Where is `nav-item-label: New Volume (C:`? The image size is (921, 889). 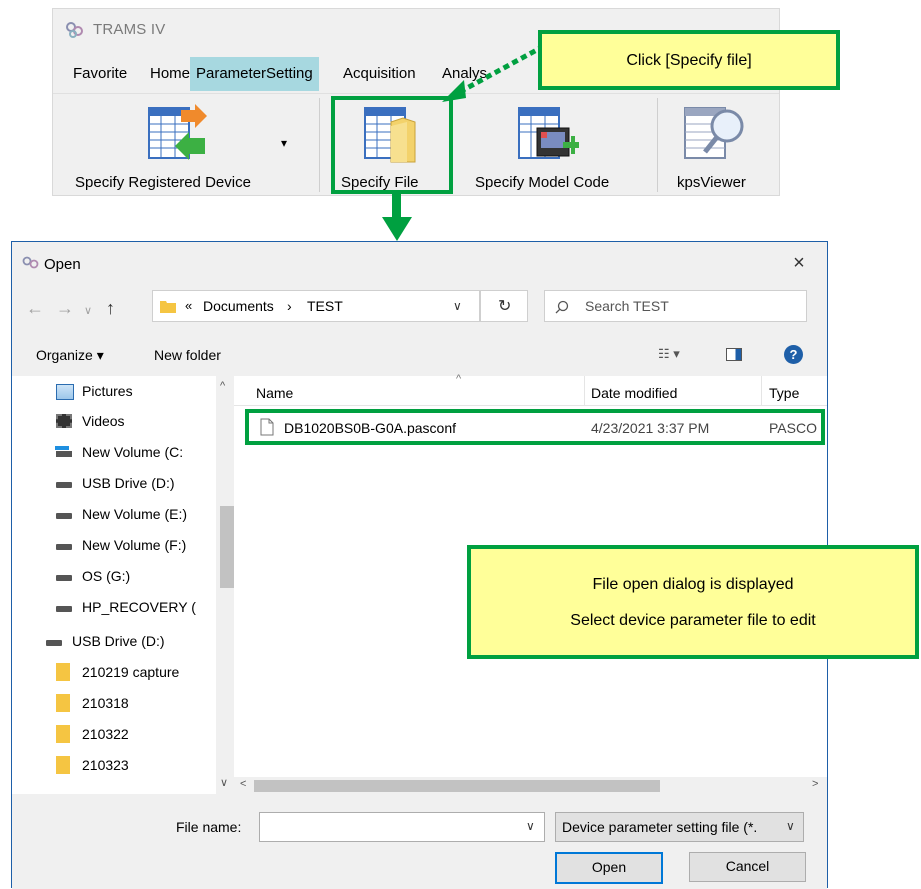
nav-item-label: New Volume (C: is located at coordinates (133, 452).